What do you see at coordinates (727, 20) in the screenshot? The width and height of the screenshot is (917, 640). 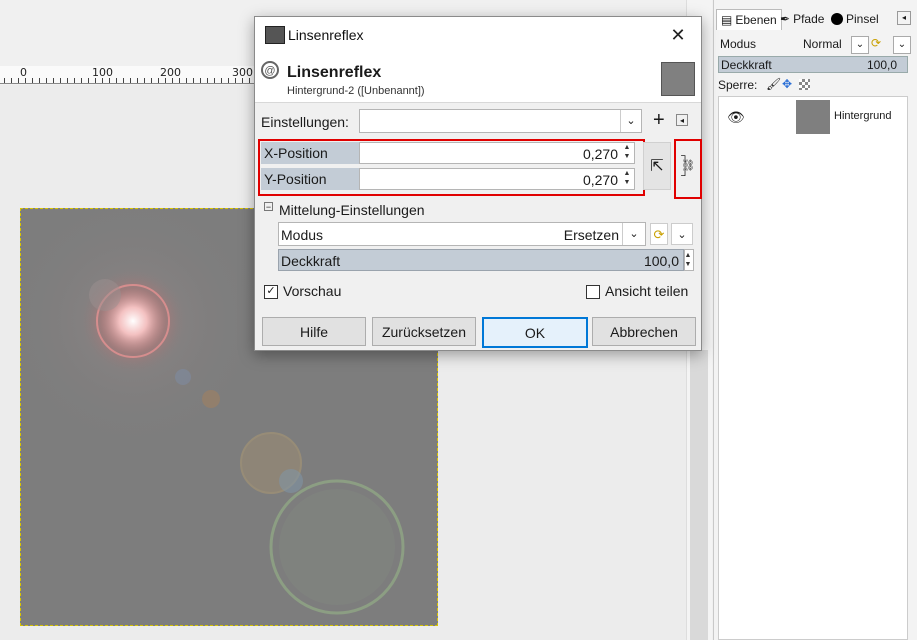 I see `layers-icon: ▤` at bounding box center [727, 20].